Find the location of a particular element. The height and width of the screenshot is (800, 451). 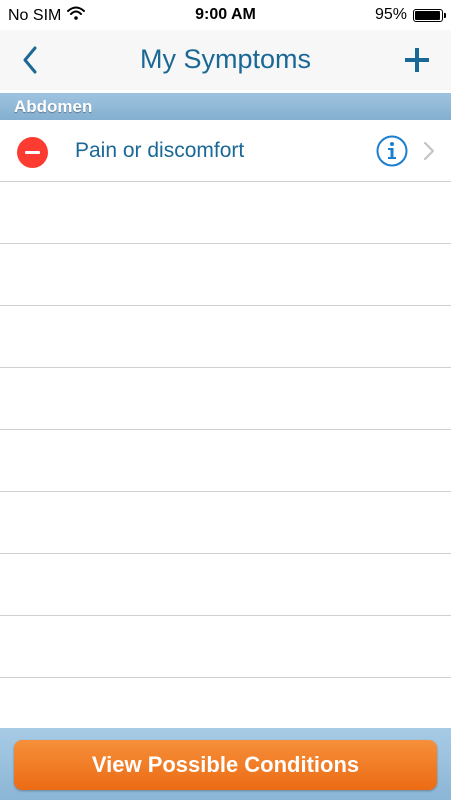

status-bar: No SIM 9:00 AM 95% is located at coordinates (225, 15).